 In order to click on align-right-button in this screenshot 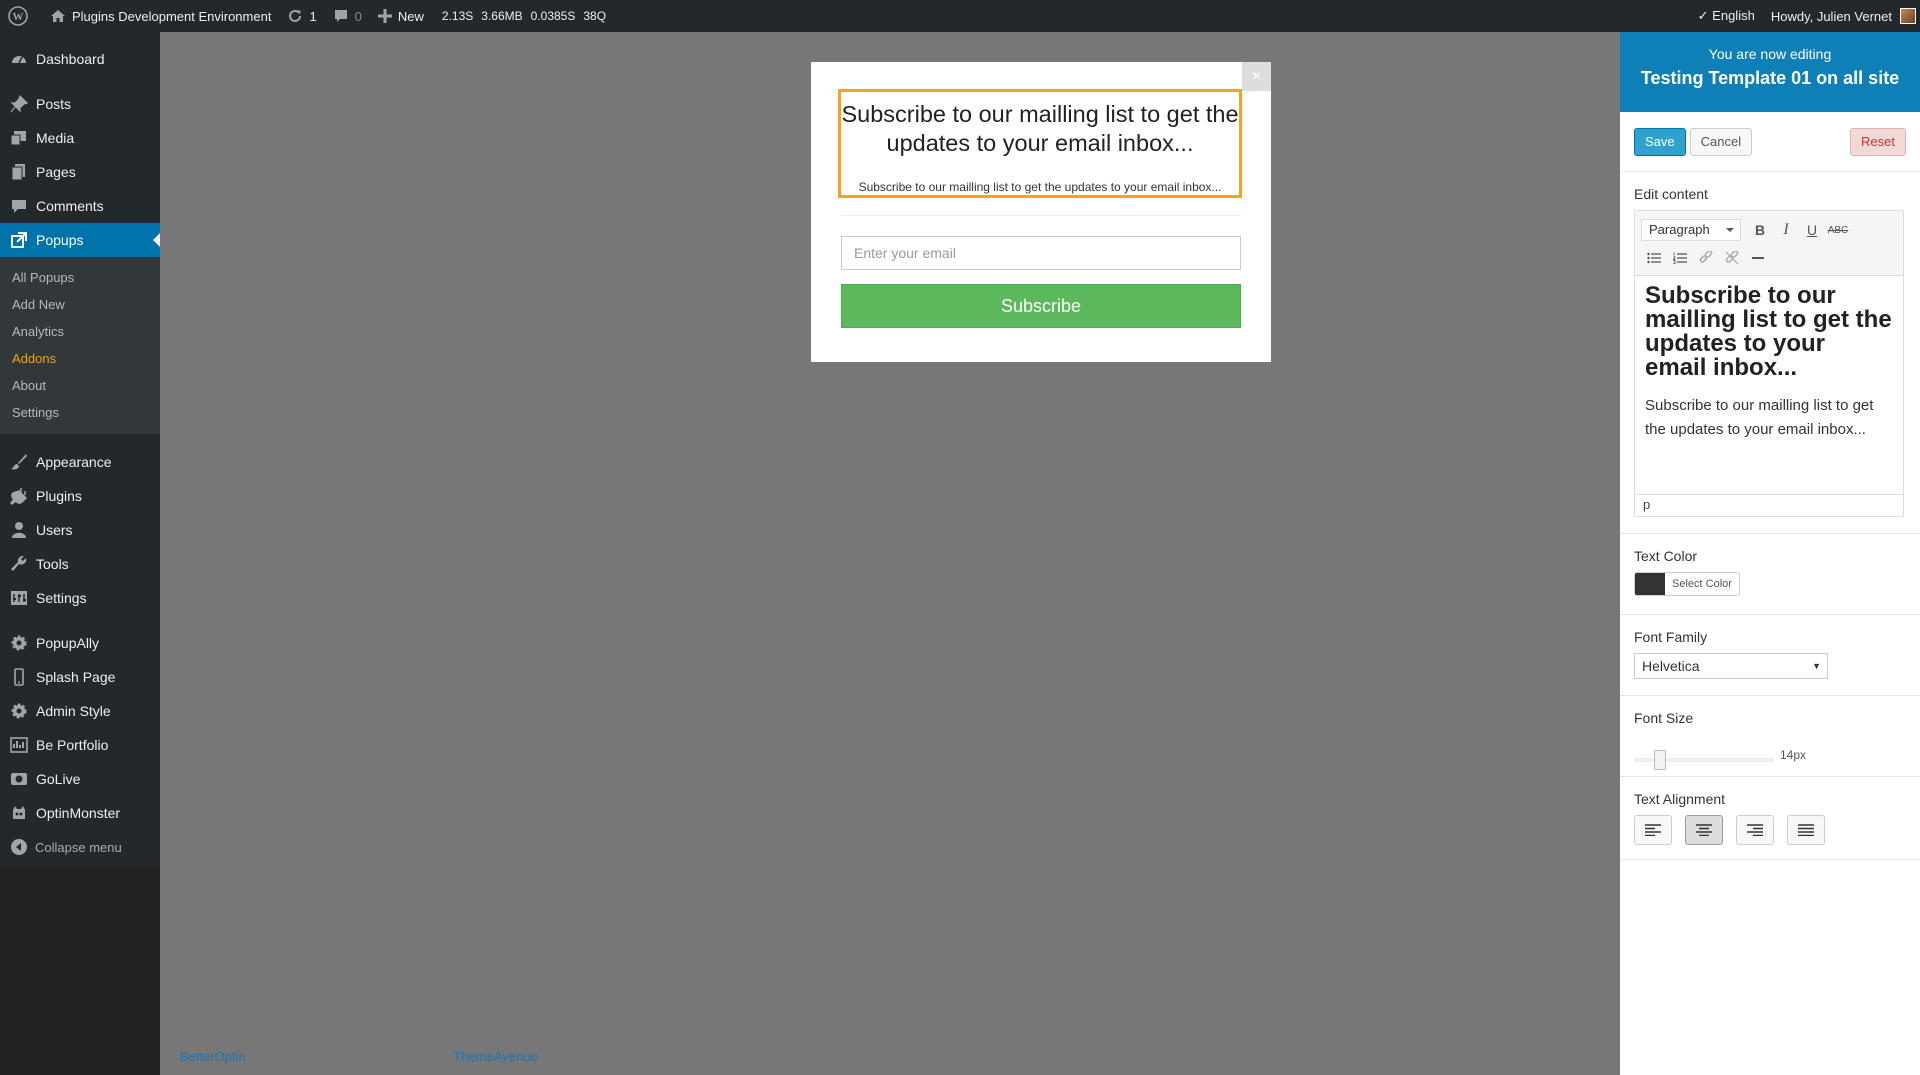, I will do `click(1755, 830)`.